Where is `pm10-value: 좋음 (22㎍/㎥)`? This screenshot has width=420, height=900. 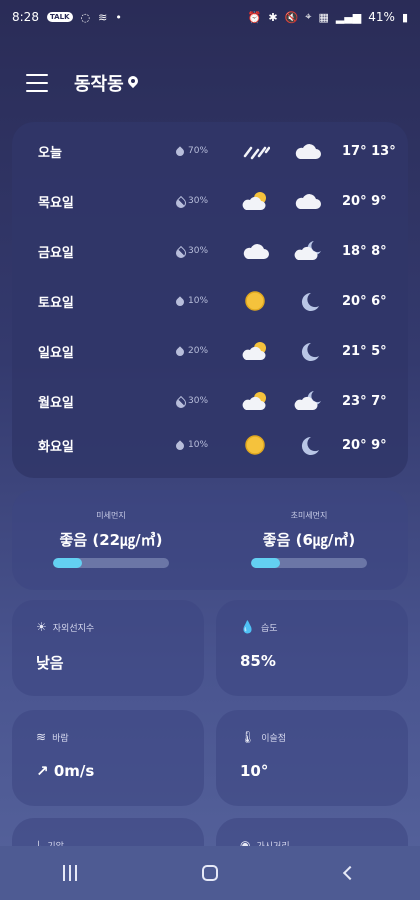
pm10-value: 좋음 (22㎍/㎥) is located at coordinates (111, 540).